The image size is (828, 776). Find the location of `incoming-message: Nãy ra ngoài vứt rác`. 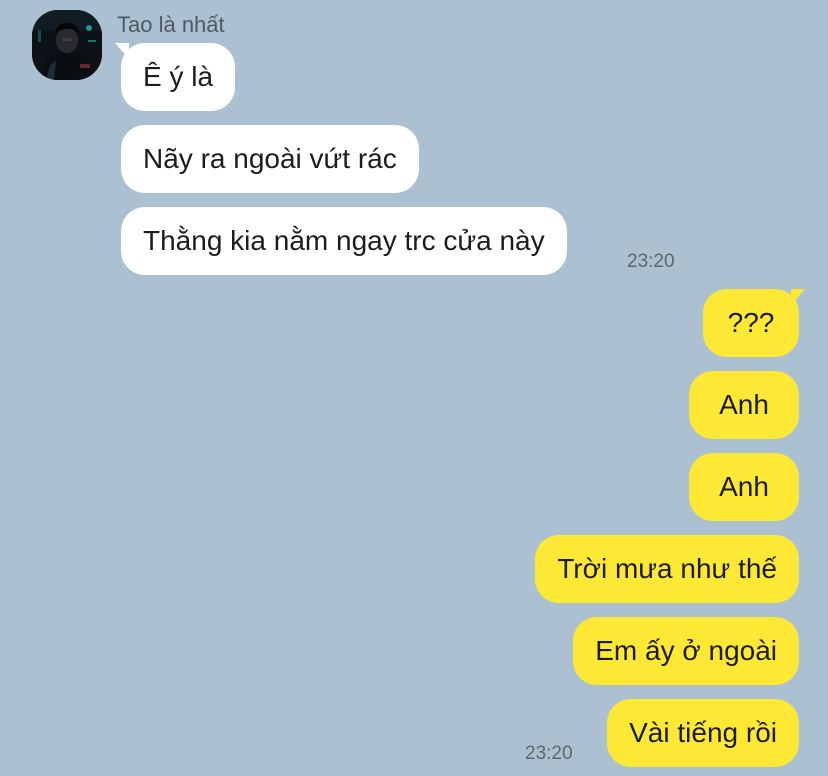

incoming-message: Nãy ra ngoài vứt rác is located at coordinates (270, 159).